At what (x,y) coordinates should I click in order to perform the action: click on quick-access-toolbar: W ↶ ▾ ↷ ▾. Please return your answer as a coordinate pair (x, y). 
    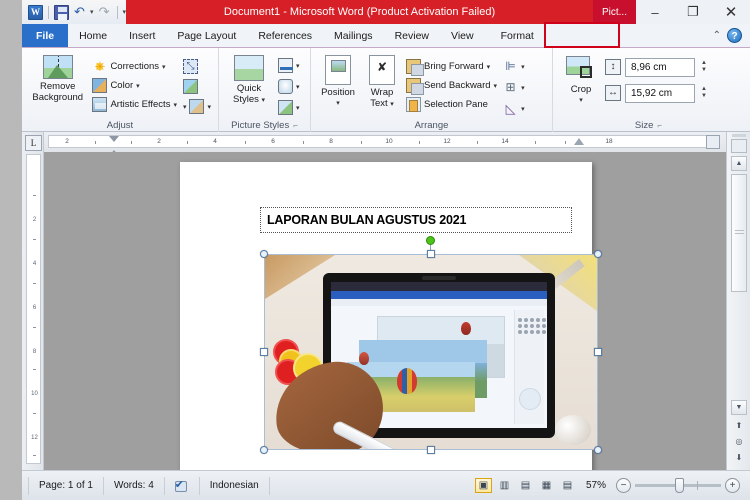
    Looking at the image, I should click on (74, 12).